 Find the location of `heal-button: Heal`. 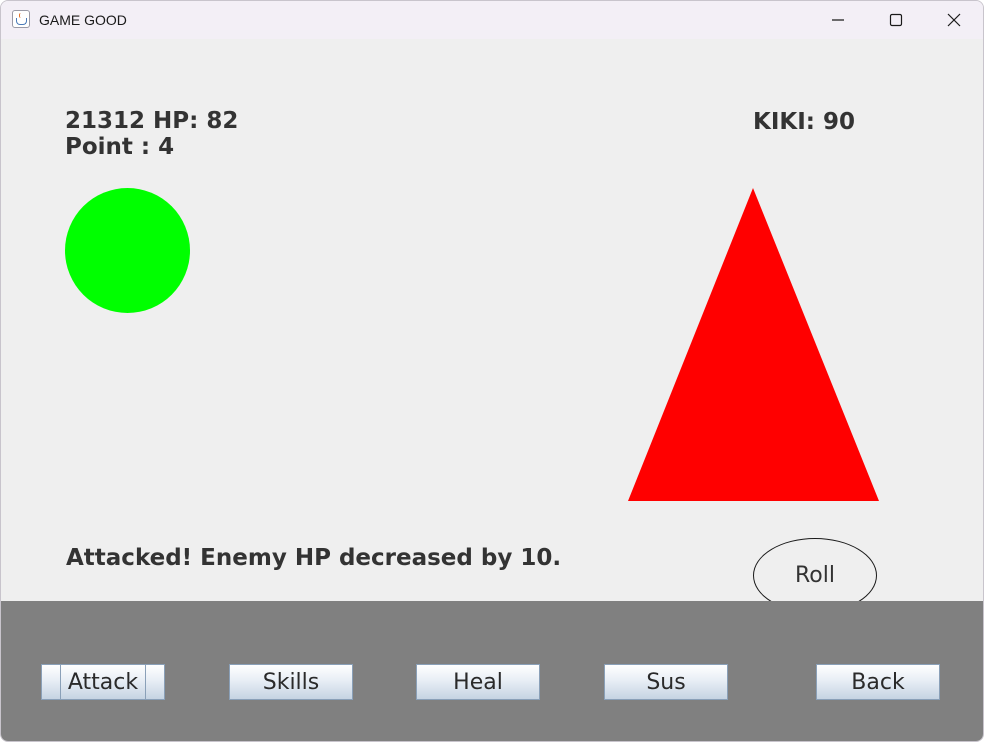

heal-button: Heal is located at coordinates (478, 682).